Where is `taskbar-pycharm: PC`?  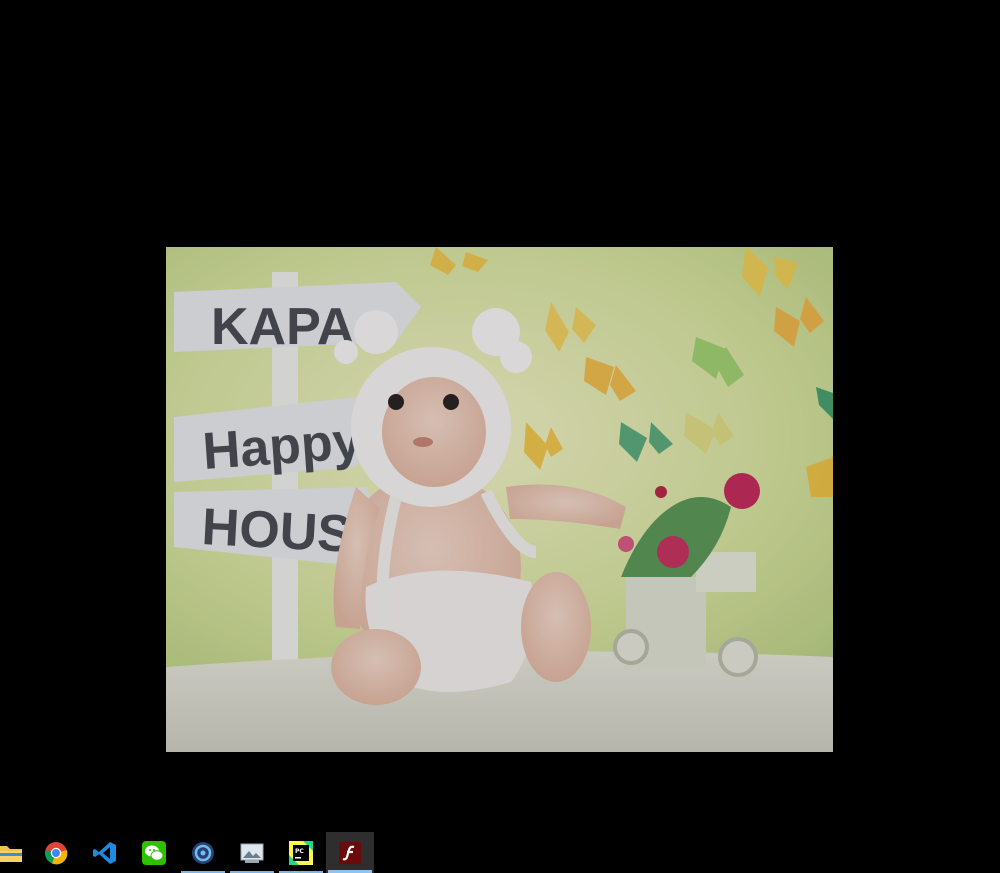
taskbar-pycharm: PC is located at coordinates (301, 852).